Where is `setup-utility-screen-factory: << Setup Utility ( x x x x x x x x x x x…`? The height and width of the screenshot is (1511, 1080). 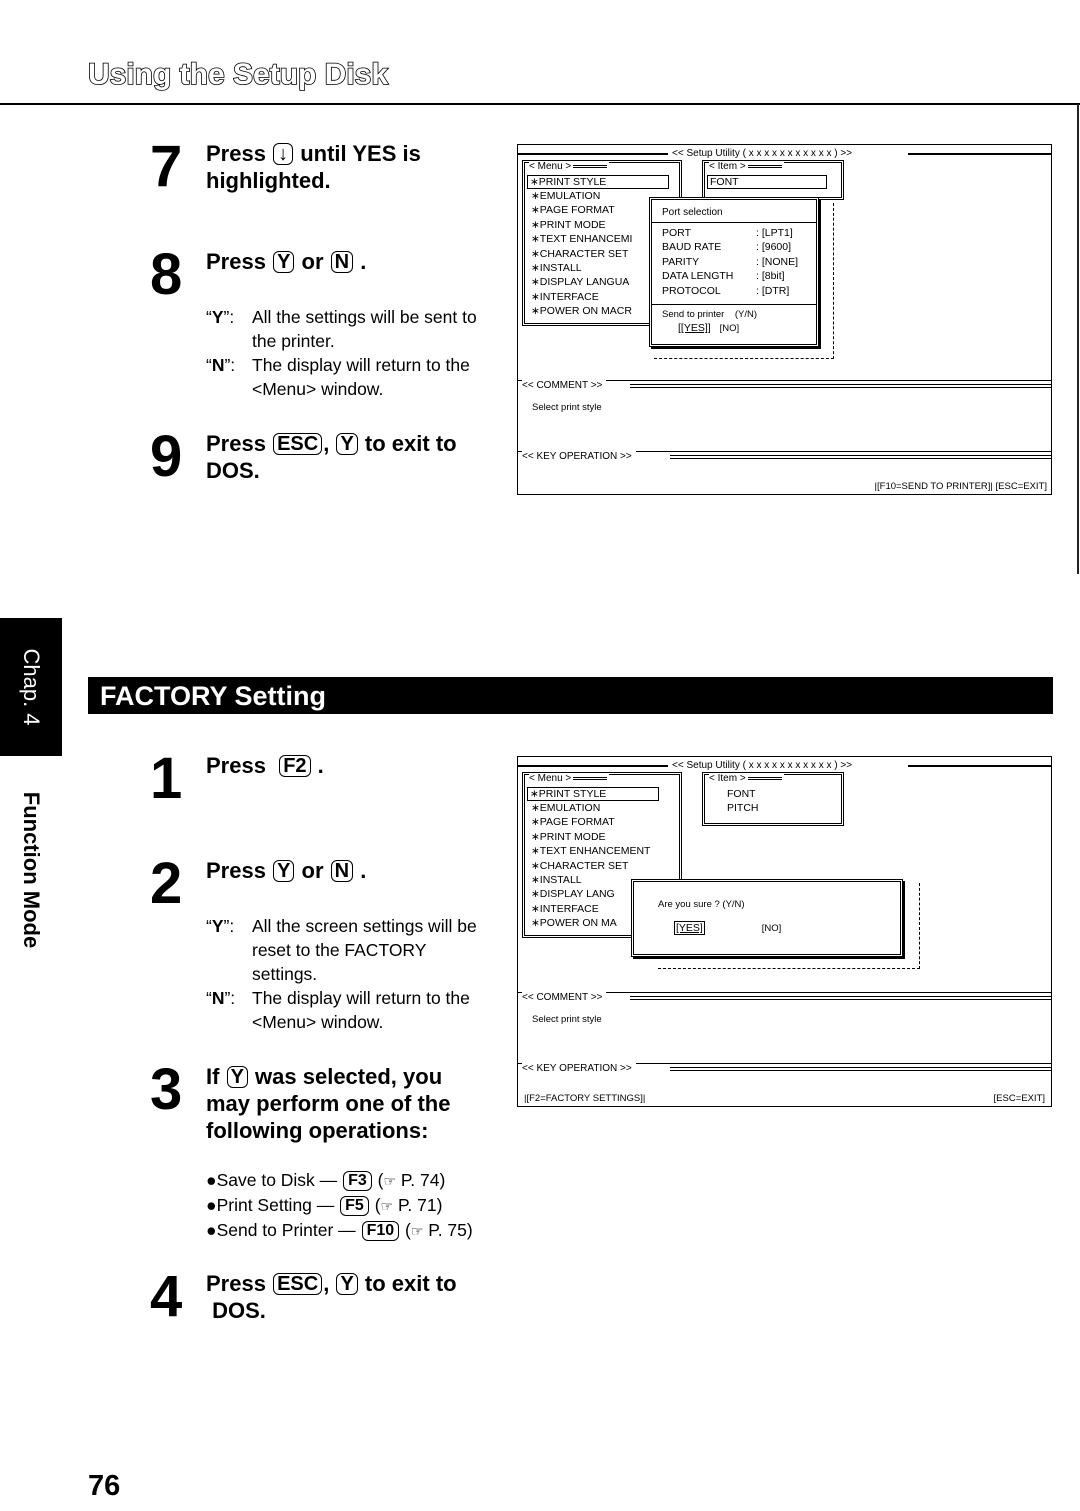 setup-utility-screen-factory: << Setup Utility ( x x x x x x x x x x x… is located at coordinates (784, 931).